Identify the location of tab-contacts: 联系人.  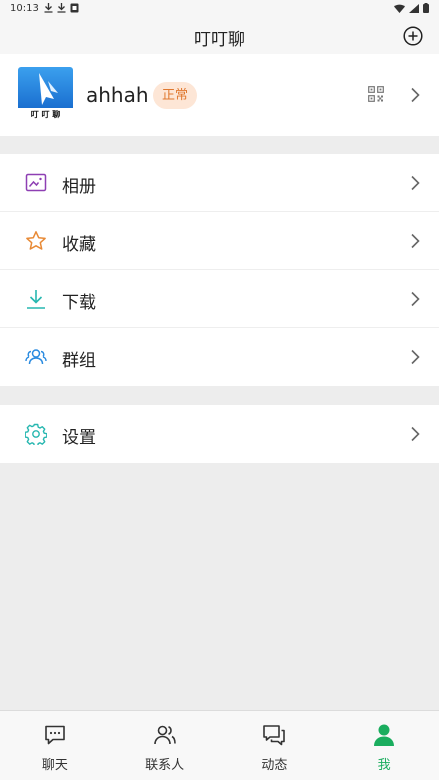
(165, 745).